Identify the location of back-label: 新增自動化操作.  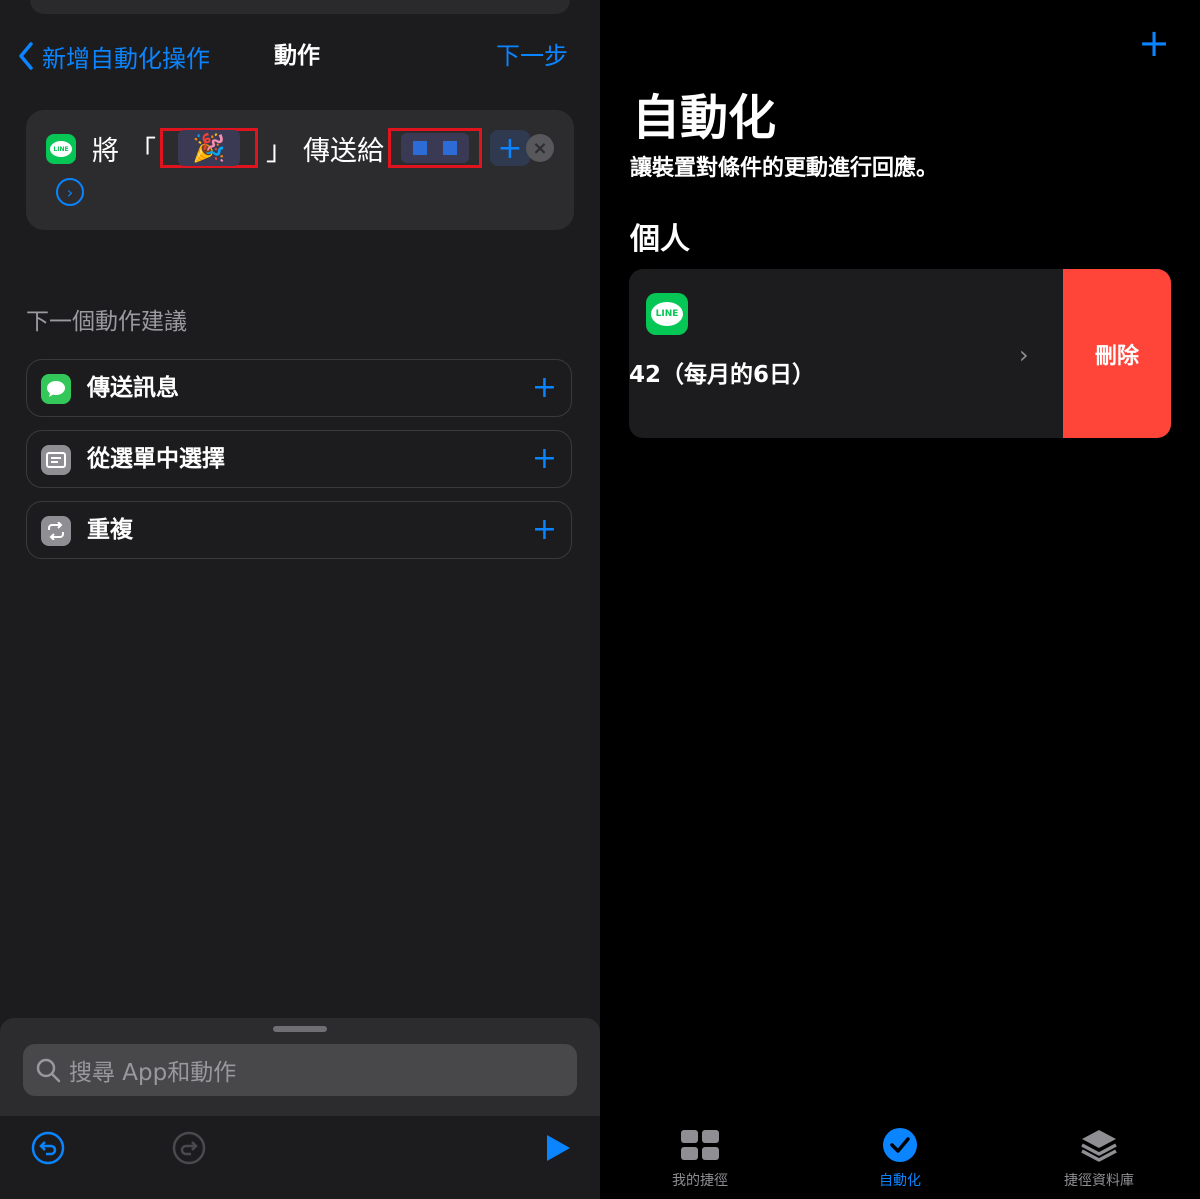
(126, 58).